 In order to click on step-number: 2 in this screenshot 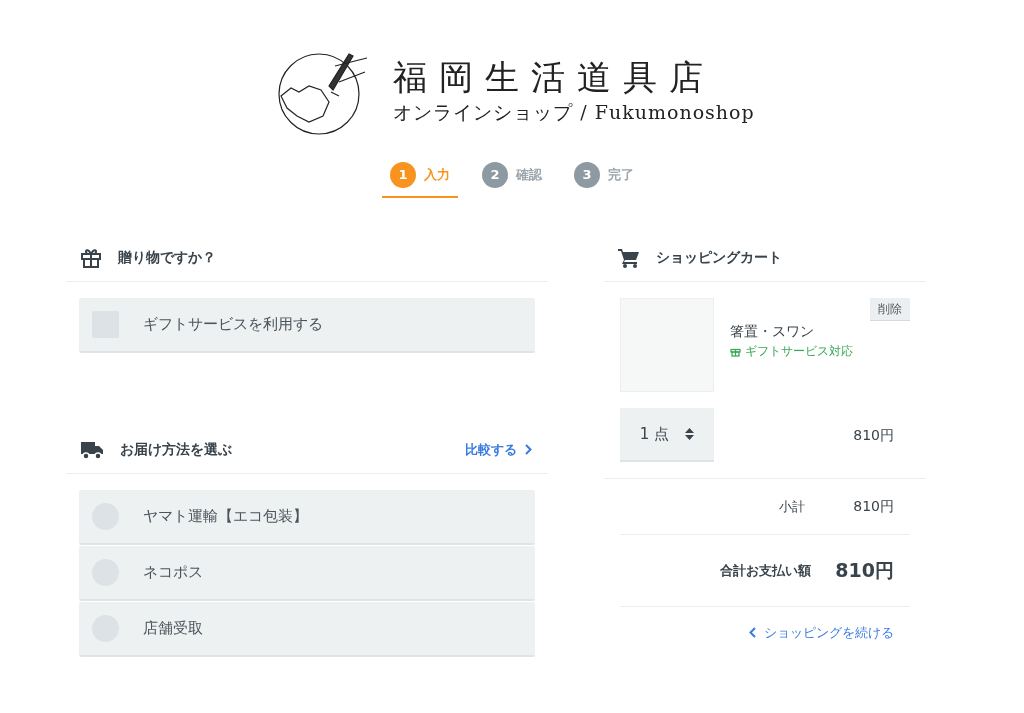, I will do `click(495, 175)`.